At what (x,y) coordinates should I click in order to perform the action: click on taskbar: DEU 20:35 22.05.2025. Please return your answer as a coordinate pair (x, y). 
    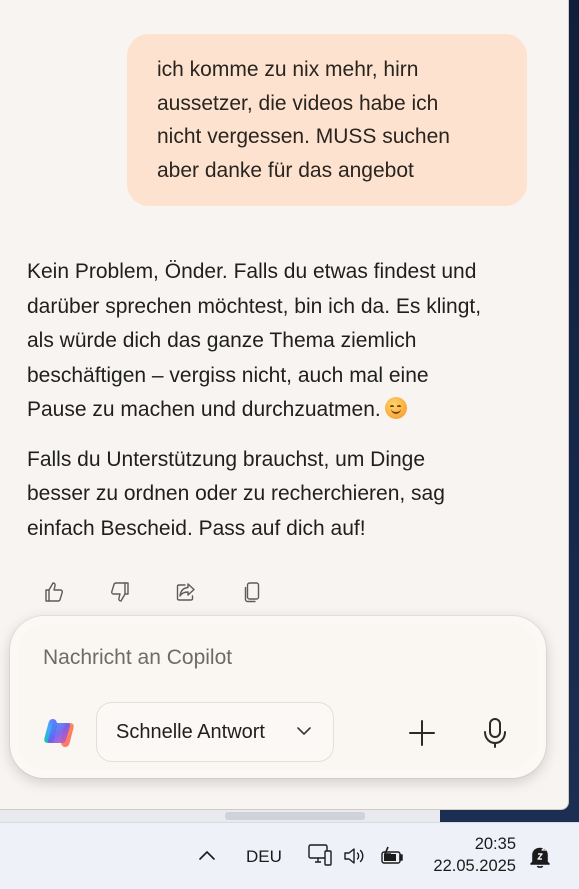
    Looking at the image, I should click on (289, 855).